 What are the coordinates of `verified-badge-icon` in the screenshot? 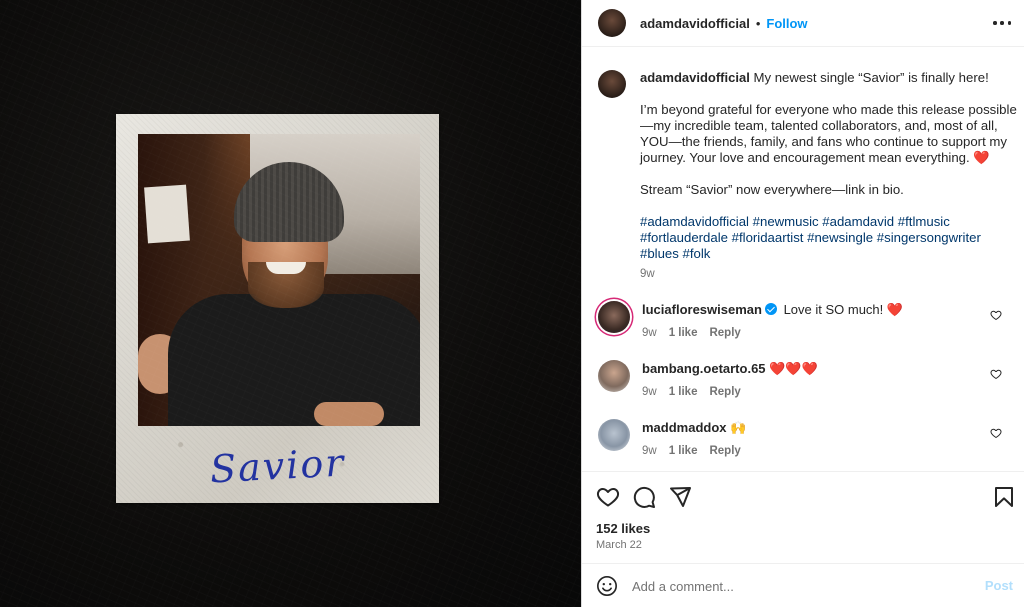 It's located at (770, 309).